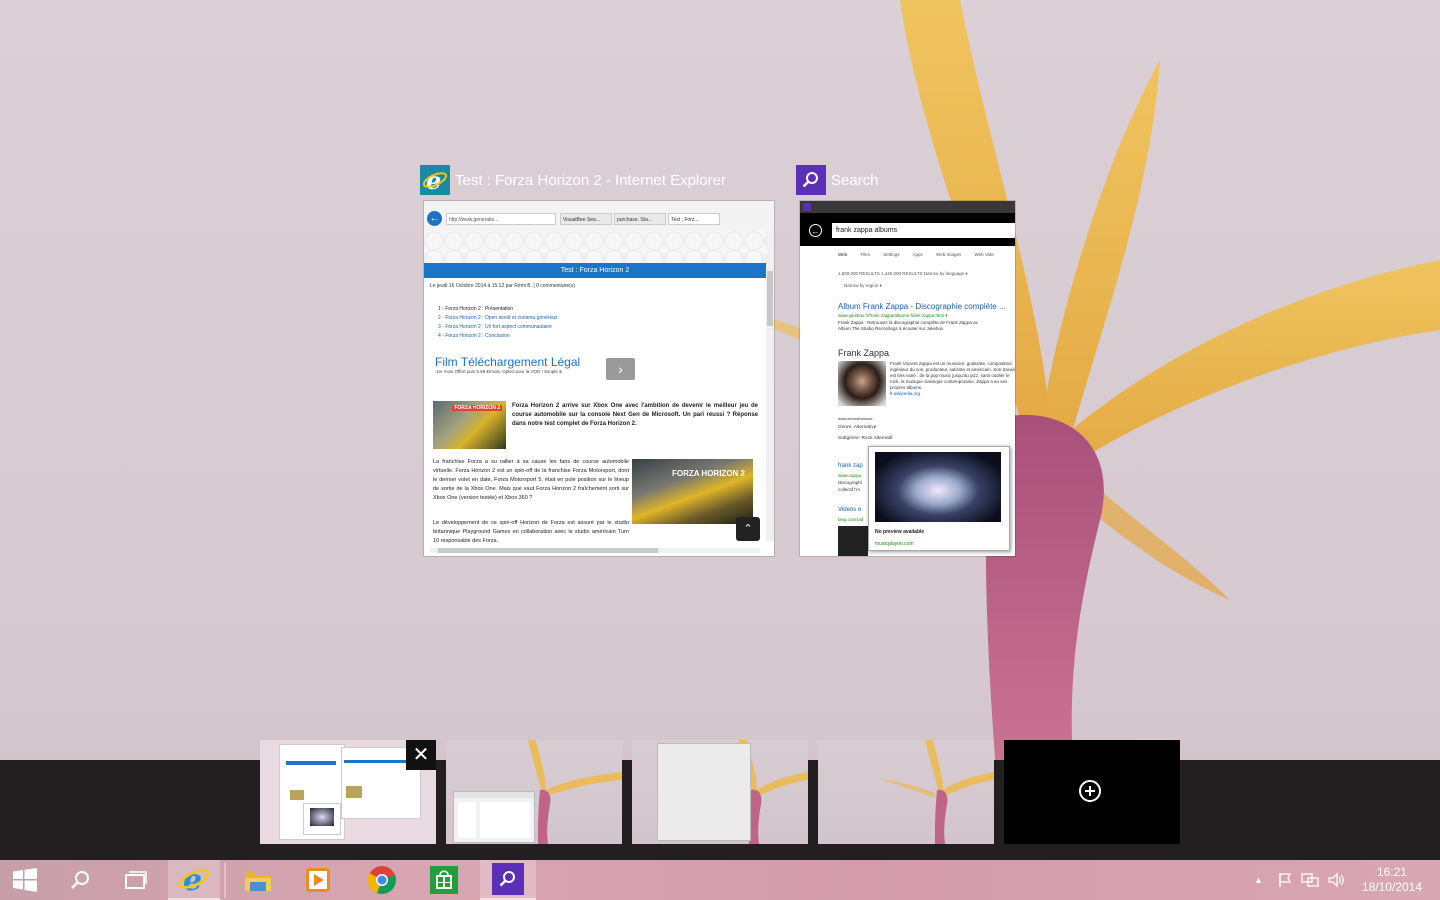 Image resolution: width=1440 pixels, height=900 pixels. I want to click on preview-image, so click(938, 487).